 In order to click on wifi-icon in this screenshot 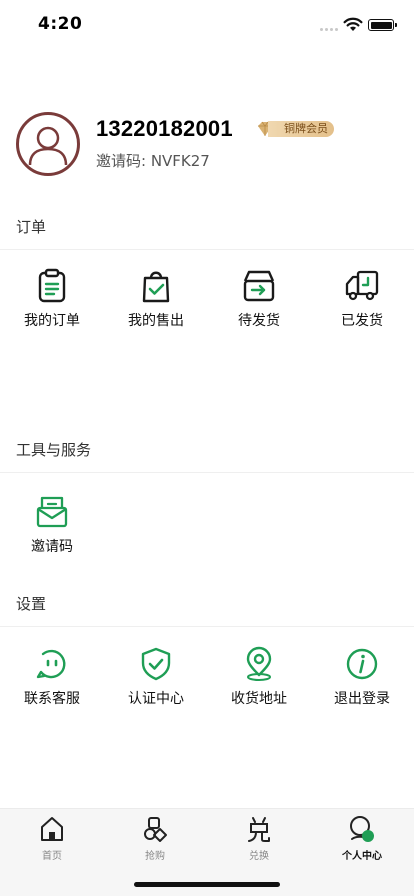, I will do `click(353, 24)`.